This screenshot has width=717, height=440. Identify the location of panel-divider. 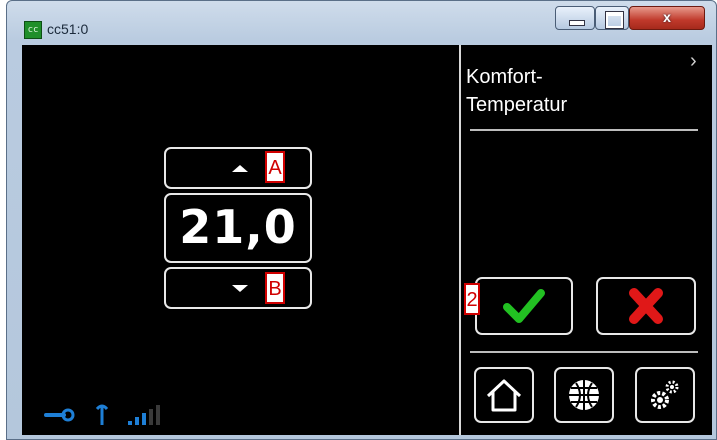
(460, 240).